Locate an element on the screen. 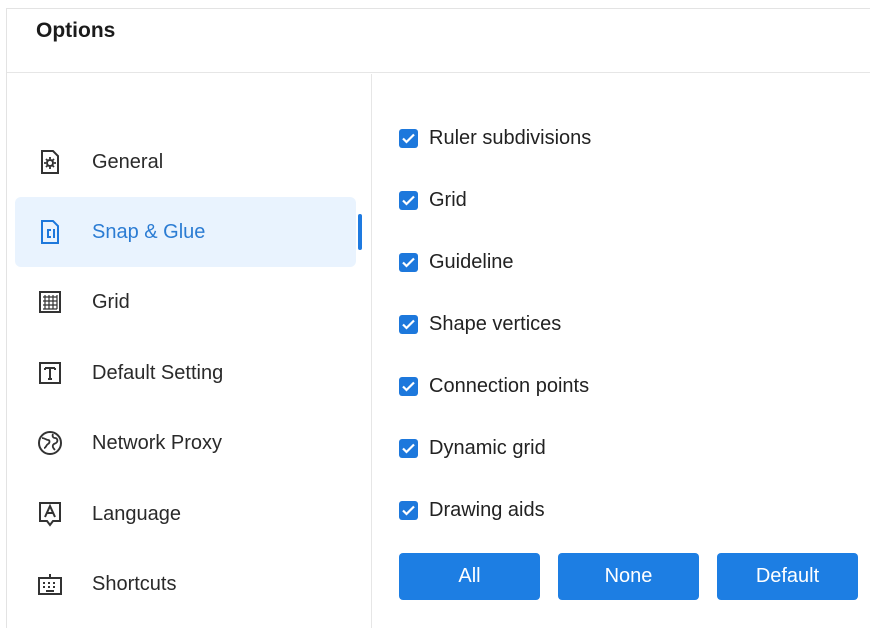  option-shape-vertices: Shape vertices is located at coordinates (480, 324).